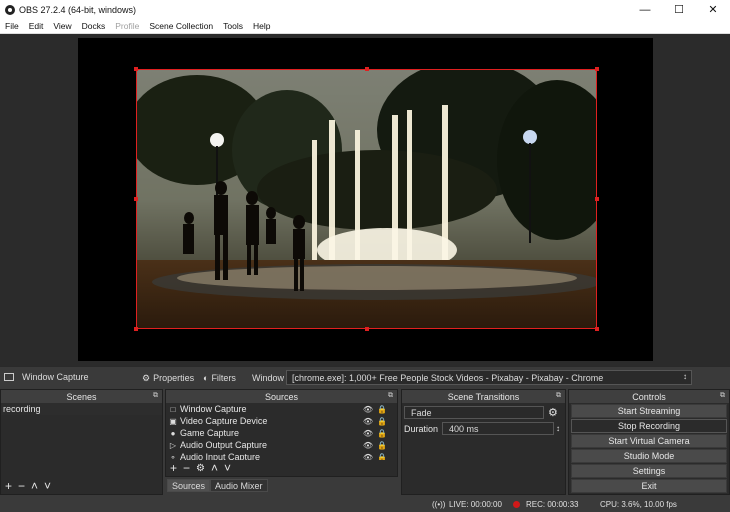 The width and height of the screenshot is (730, 512). What do you see at coordinates (173, 421) in the screenshot?
I see `camera-icon: ▣` at bounding box center [173, 421].